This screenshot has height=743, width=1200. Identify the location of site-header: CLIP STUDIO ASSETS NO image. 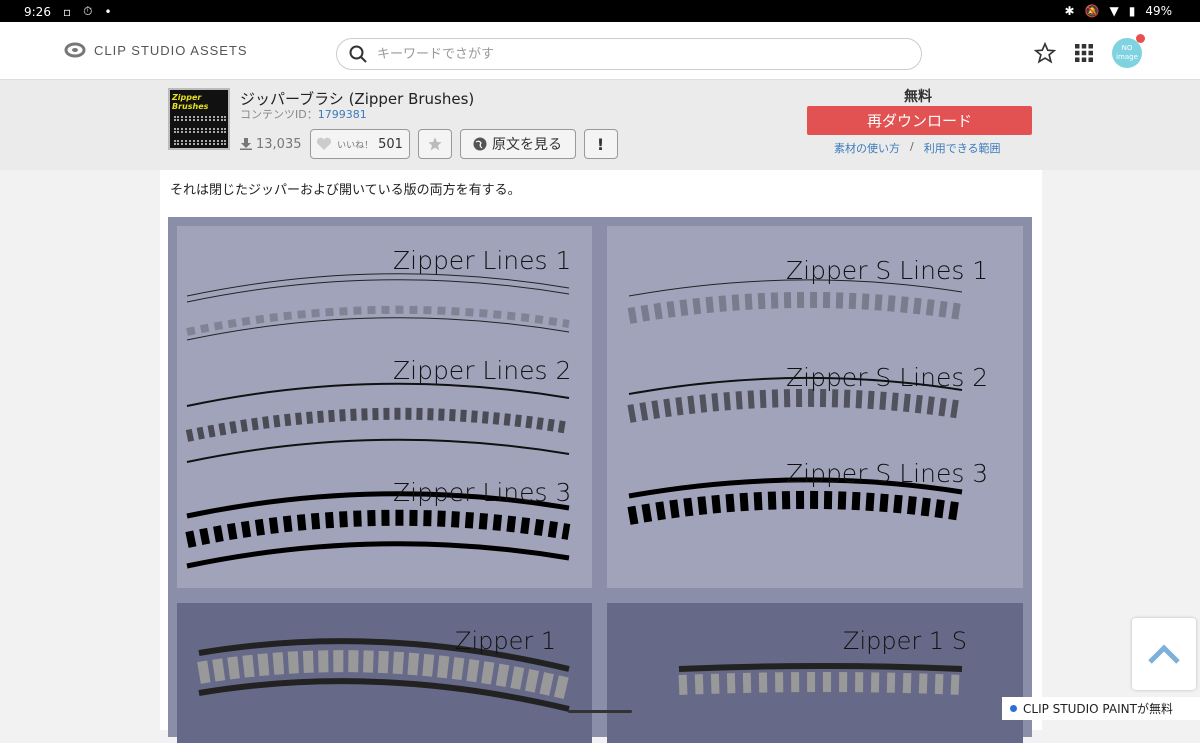
(600, 51).